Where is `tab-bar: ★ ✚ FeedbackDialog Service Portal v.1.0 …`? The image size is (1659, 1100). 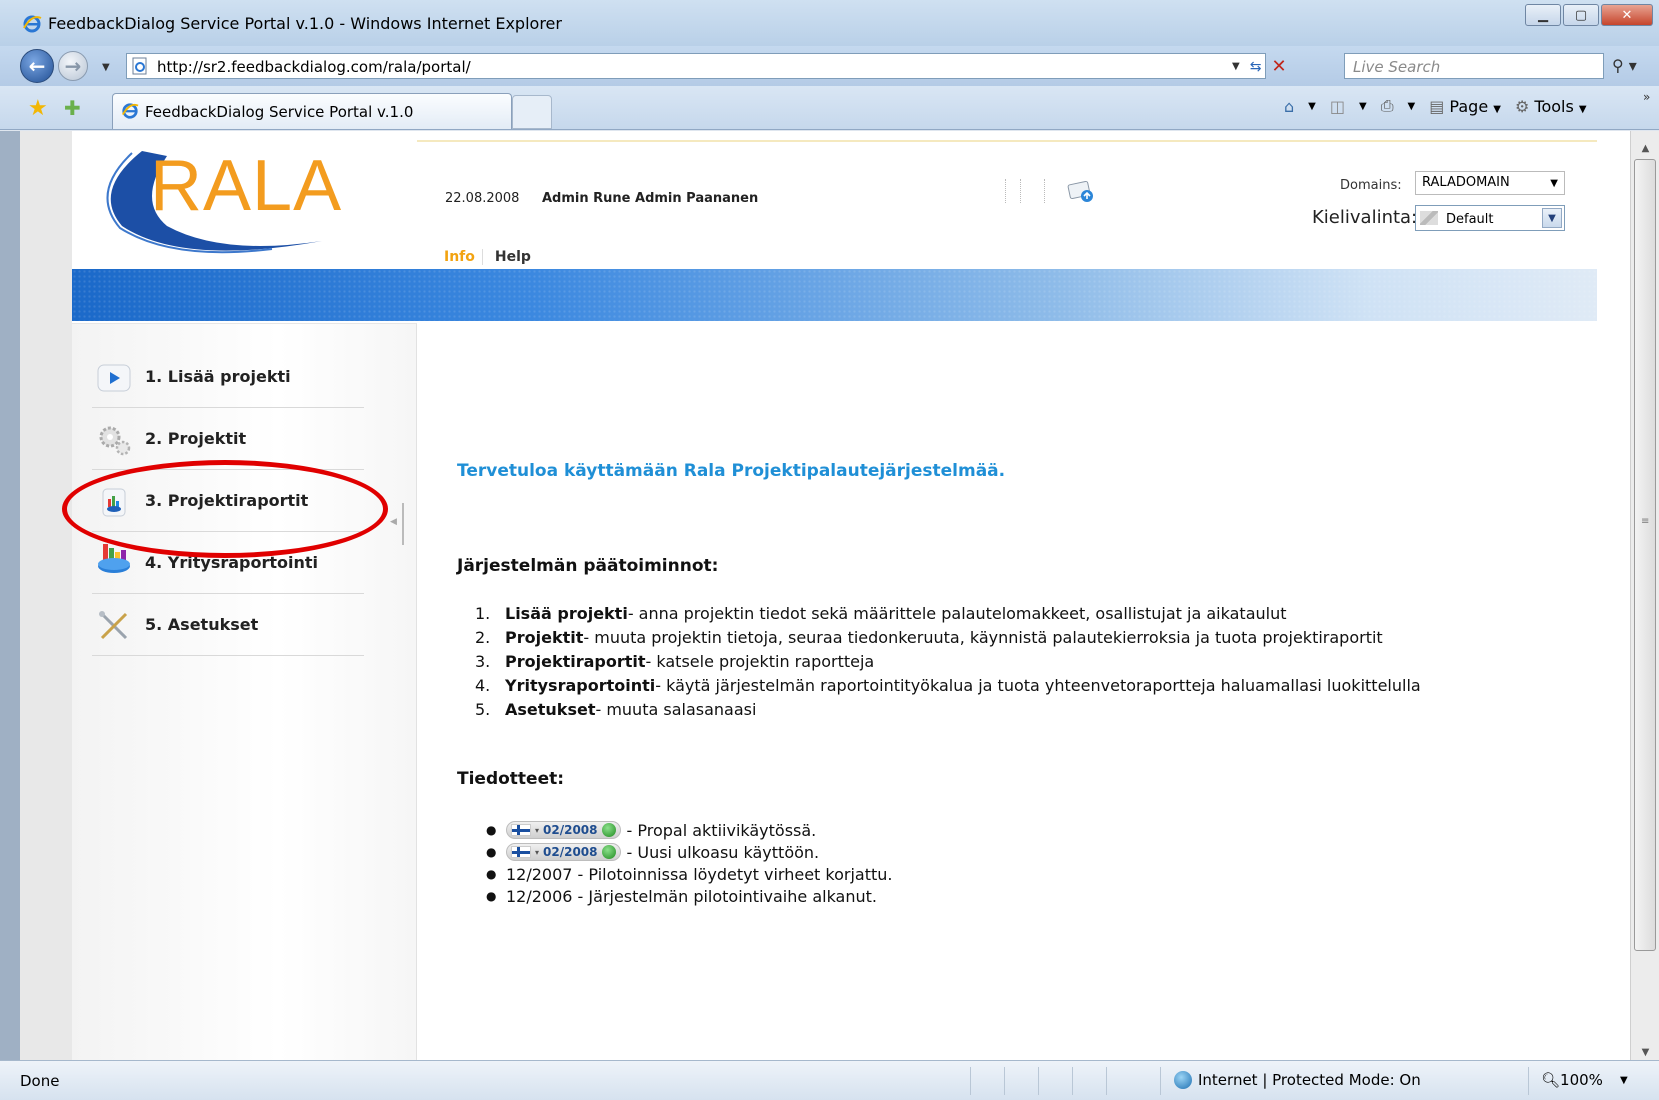
tab-bar: ★ ✚ FeedbackDialog Service Portal v.1.0 … is located at coordinates (829, 108).